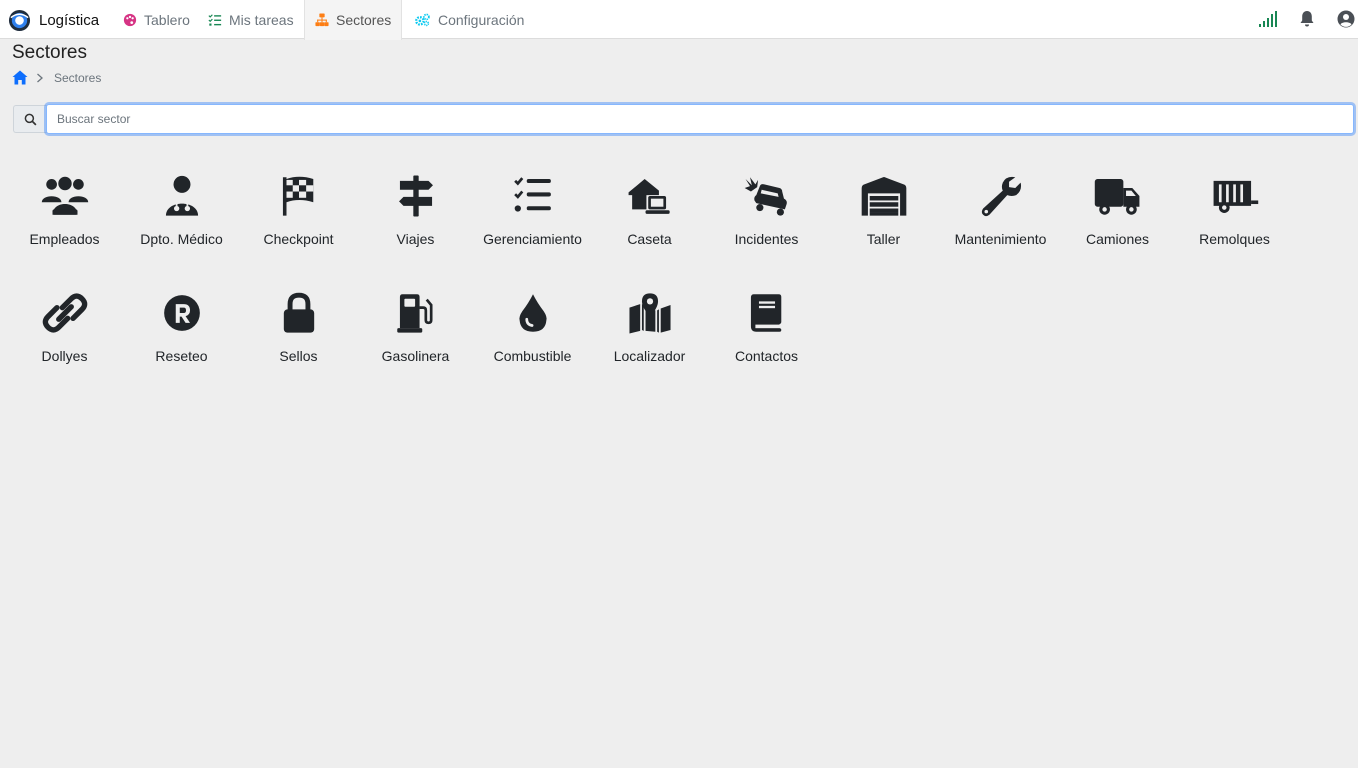 This screenshot has height=768, width=1358. What do you see at coordinates (1000, 222) in the screenshot?
I see `sector-mantenimiento: Mantenimiento` at bounding box center [1000, 222].